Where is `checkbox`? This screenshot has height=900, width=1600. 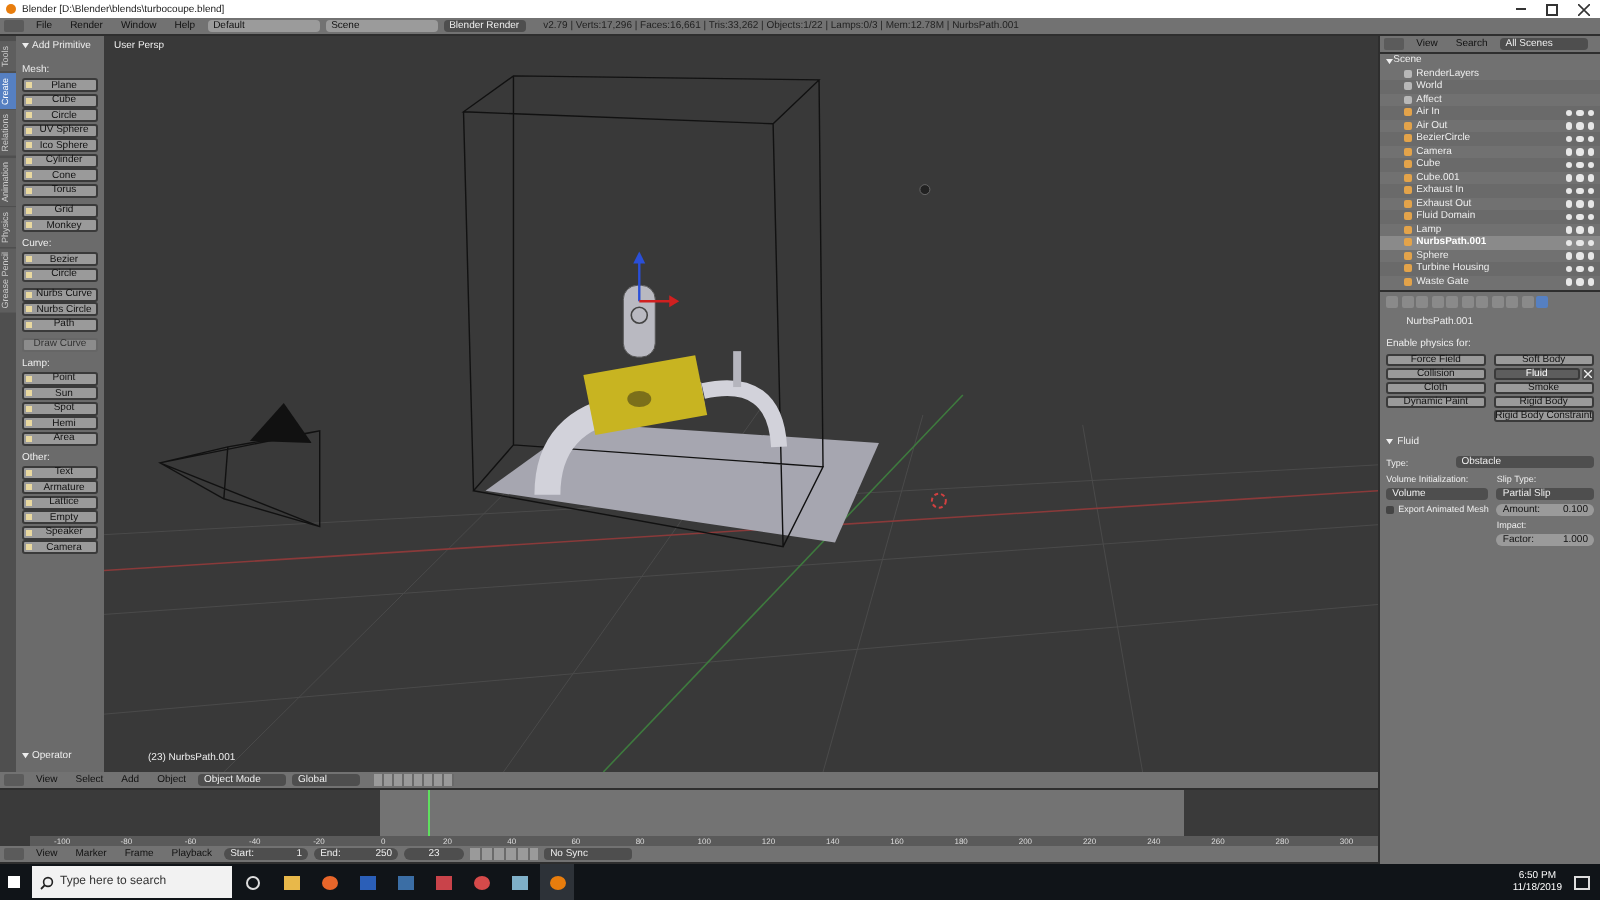
checkbox is located at coordinates (1390, 509).